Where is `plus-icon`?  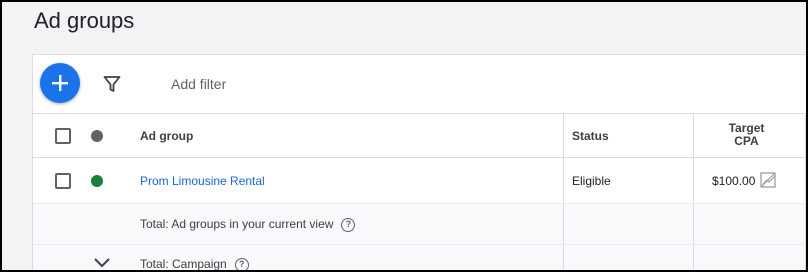 plus-icon is located at coordinates (60, 83).